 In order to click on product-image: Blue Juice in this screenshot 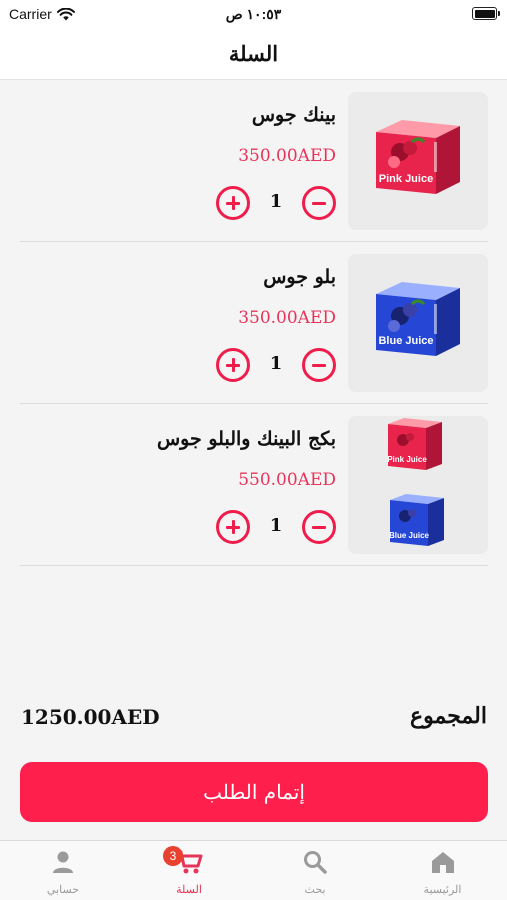, I will do `click(418, 323)`.